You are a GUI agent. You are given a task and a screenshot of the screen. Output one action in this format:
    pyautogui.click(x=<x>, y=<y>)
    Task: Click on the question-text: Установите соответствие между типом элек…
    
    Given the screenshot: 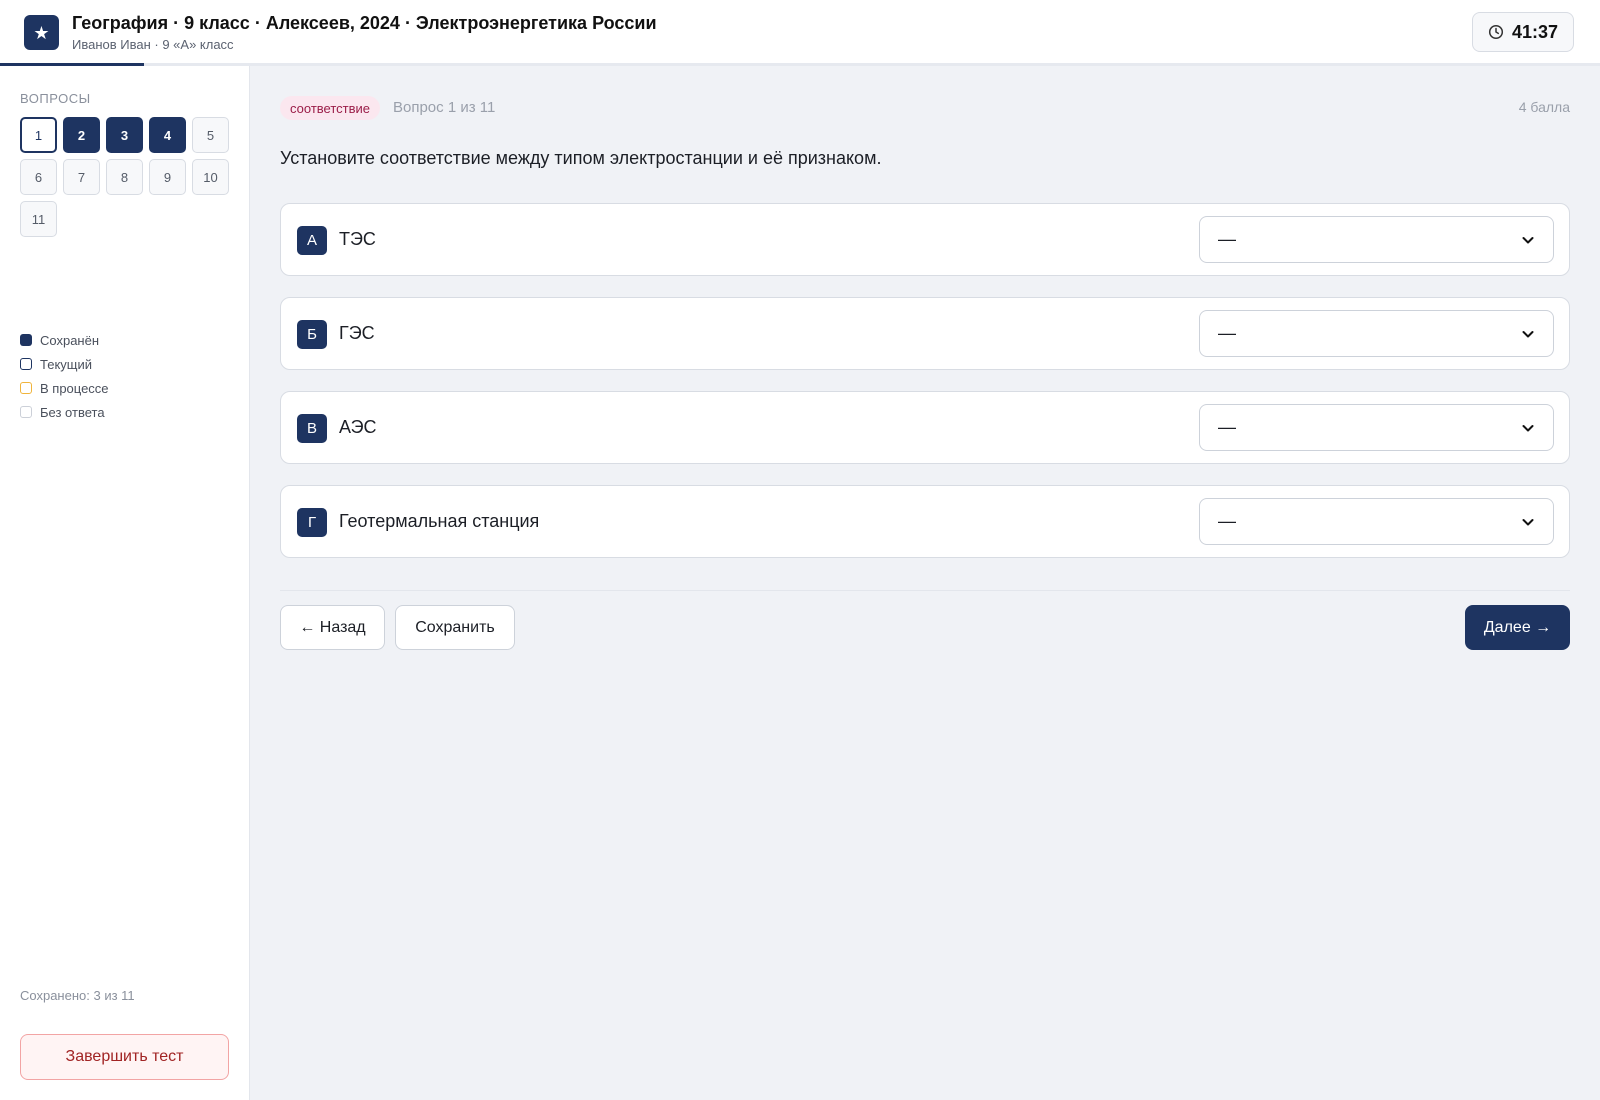 What is the action you would take?
    pyautogui.click(x=581, y=158)
    